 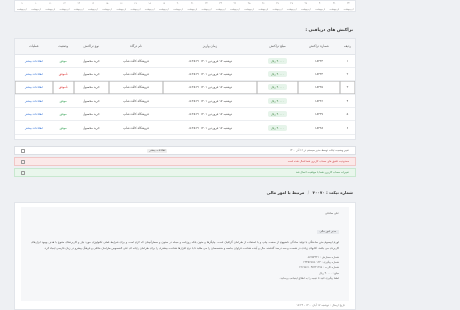 What do you see at coordinates (334, 6) in the screenshot?
I see `date-cell: ۳۱ اردیبهشت` at bounding box center [334, 6].